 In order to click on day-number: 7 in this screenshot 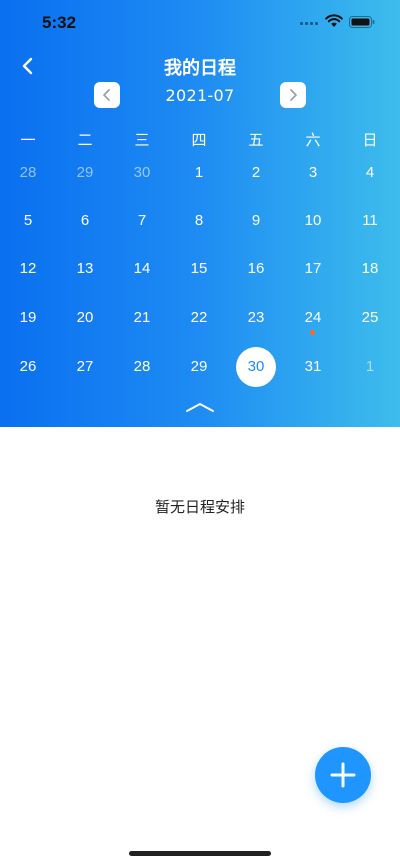, I will do `click(142, 220)`.